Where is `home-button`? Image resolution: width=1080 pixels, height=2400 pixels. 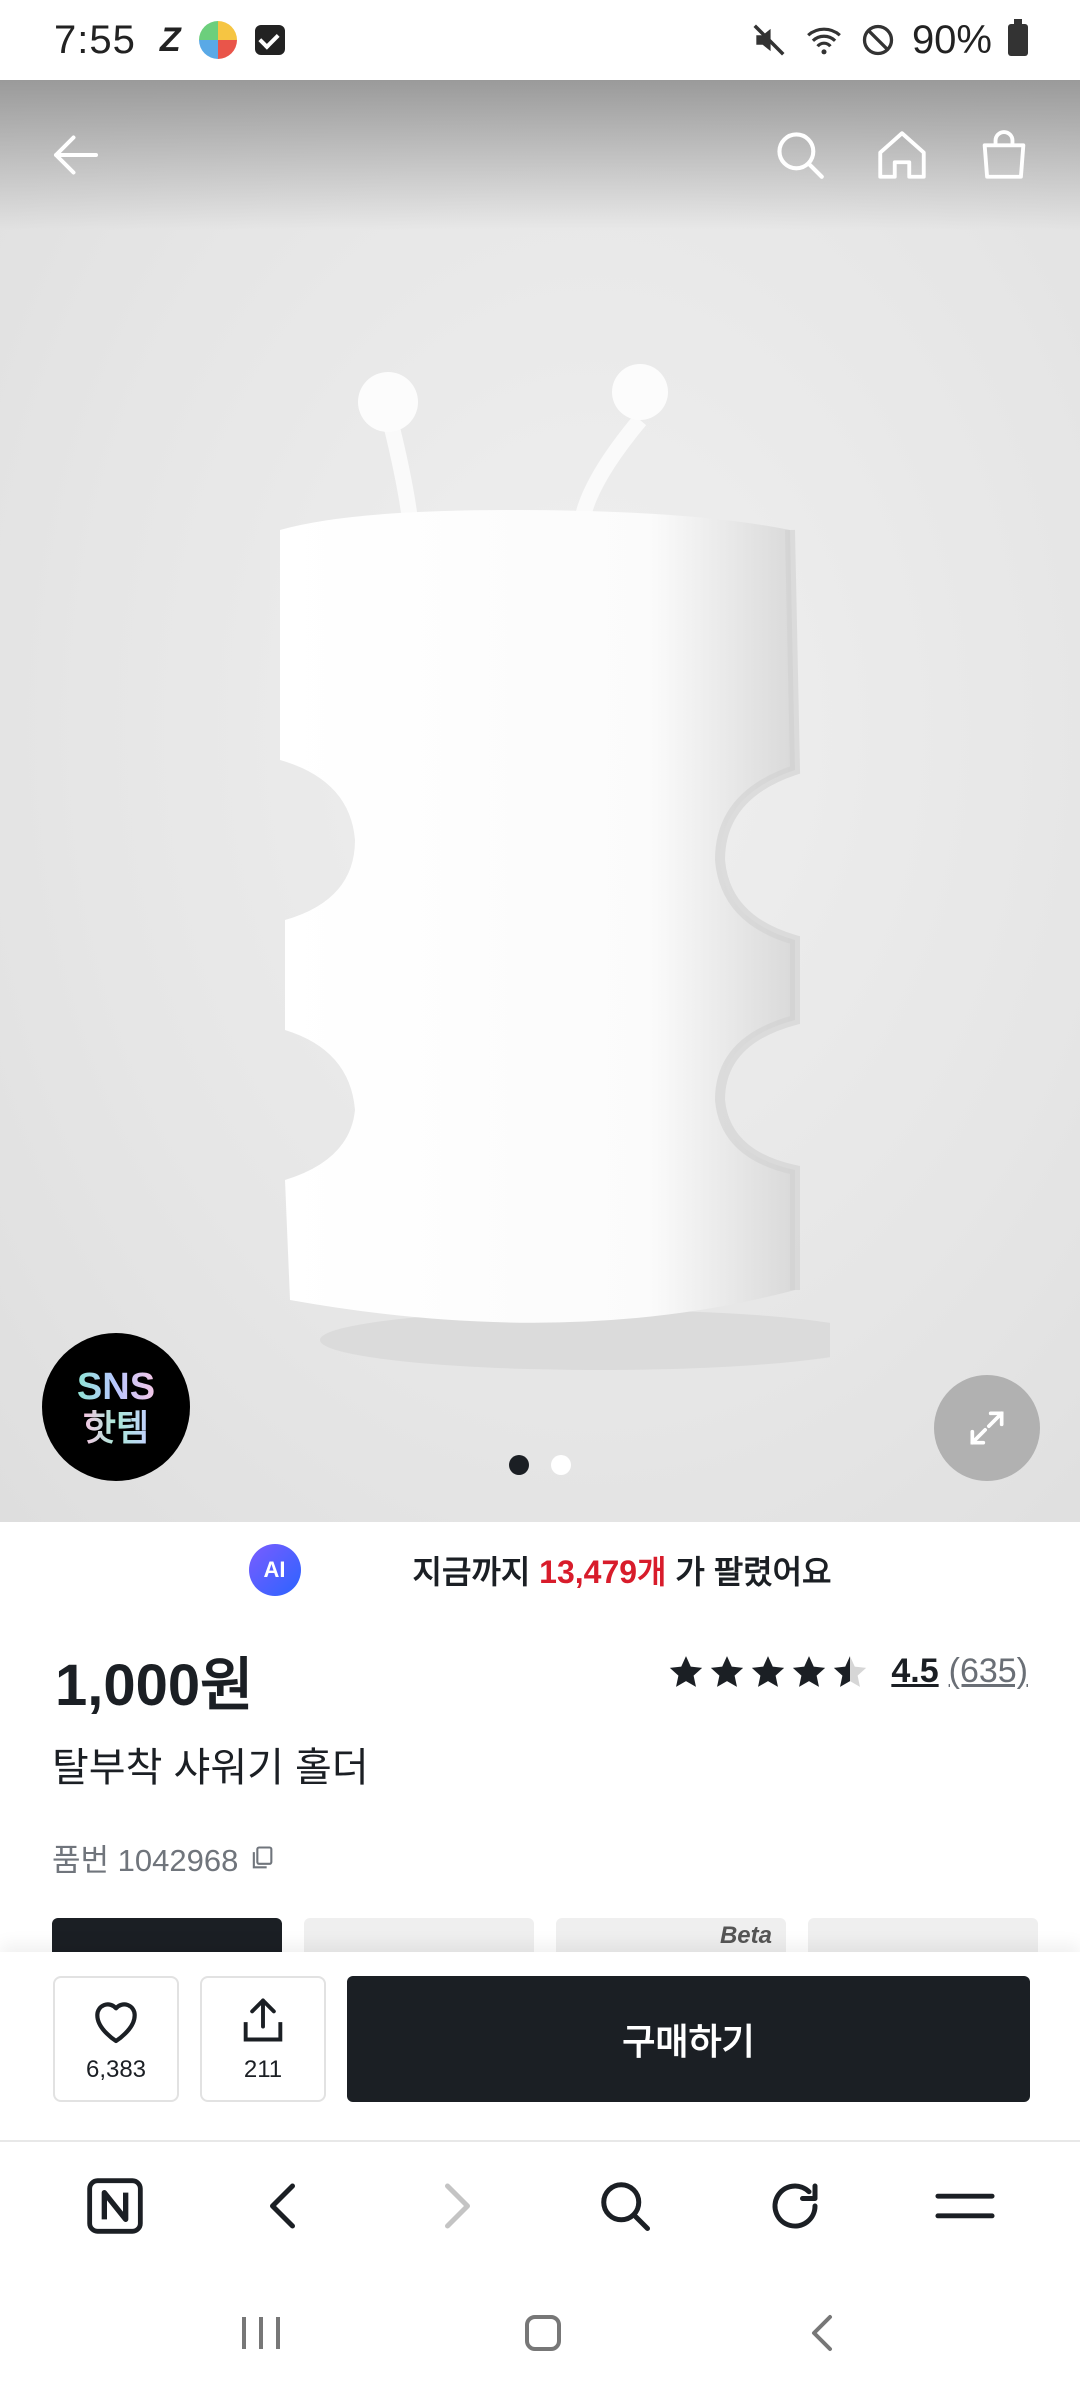
home-button is located at coordinates (902, 155).